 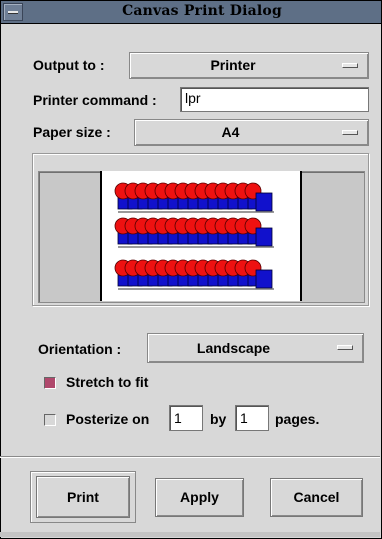 I want to click on posterize-pages-label: pages., so click(x=297, y=419).